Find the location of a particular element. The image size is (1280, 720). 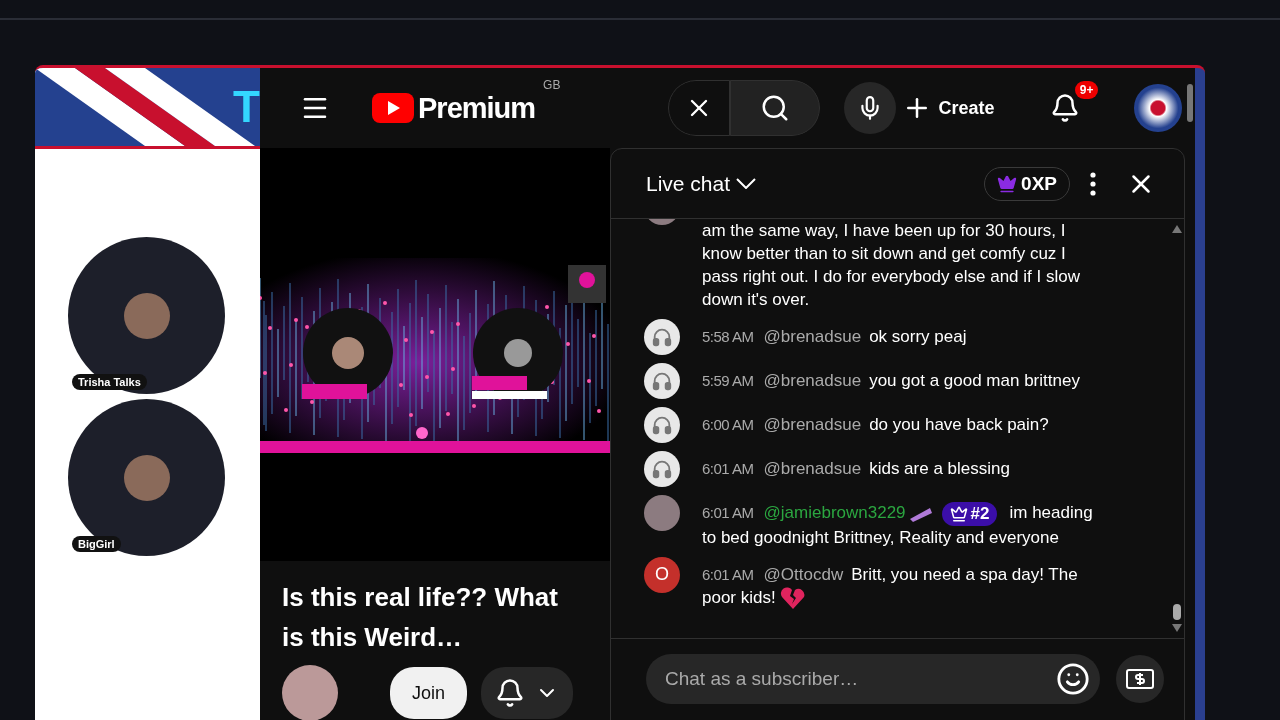

region-code: GB is located at coordinates (552, 84).